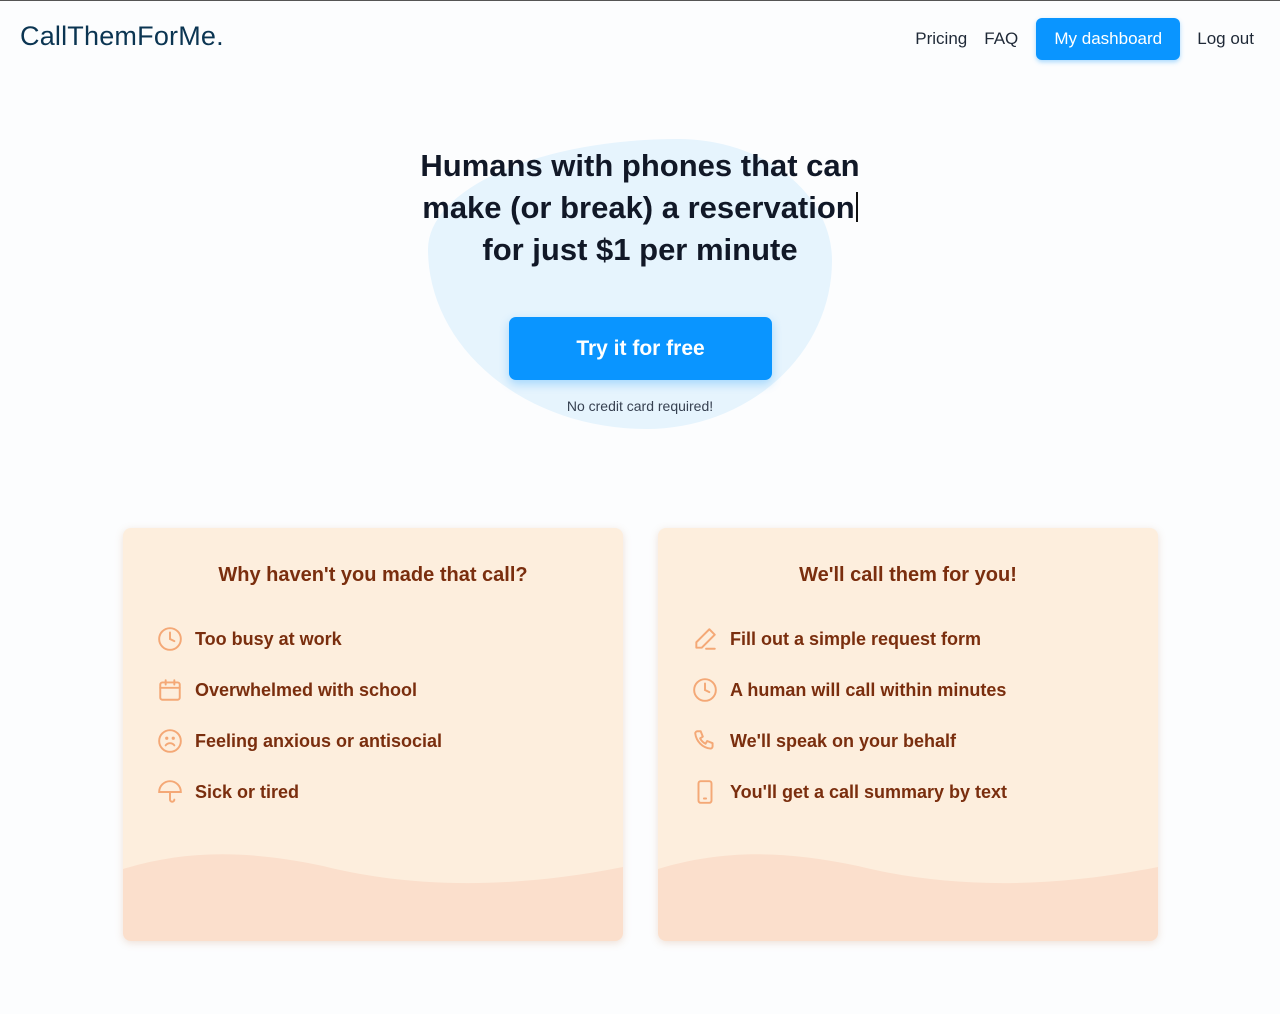 The image size is (1280, 1014). I want to click on list-item: Fill out a simple request form, so click(836, 639).